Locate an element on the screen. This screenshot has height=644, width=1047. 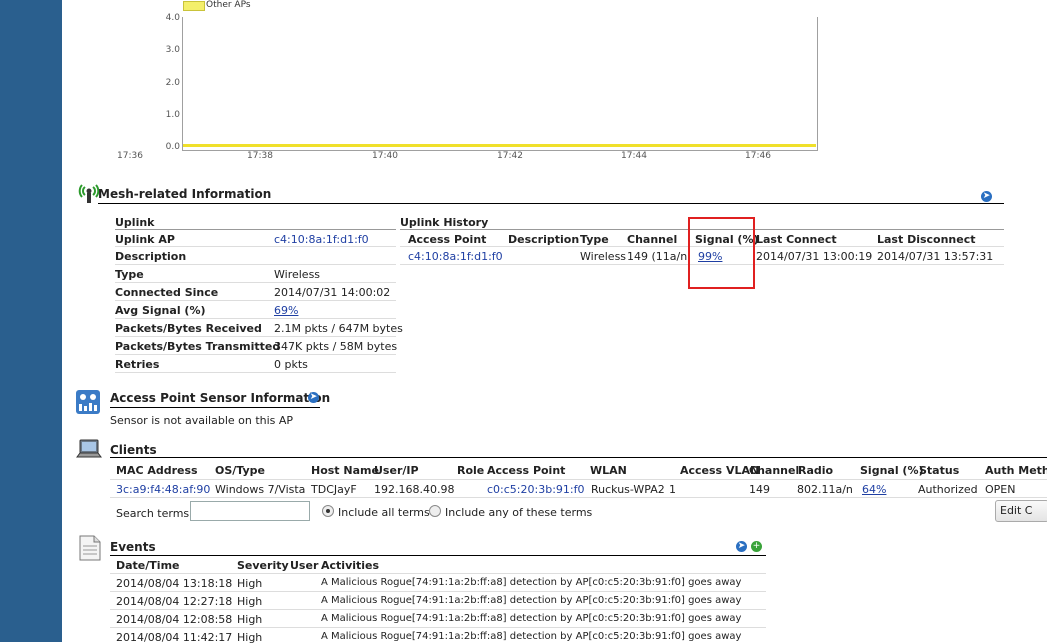
col-radio: Radio is located at coordinates (816, 470).